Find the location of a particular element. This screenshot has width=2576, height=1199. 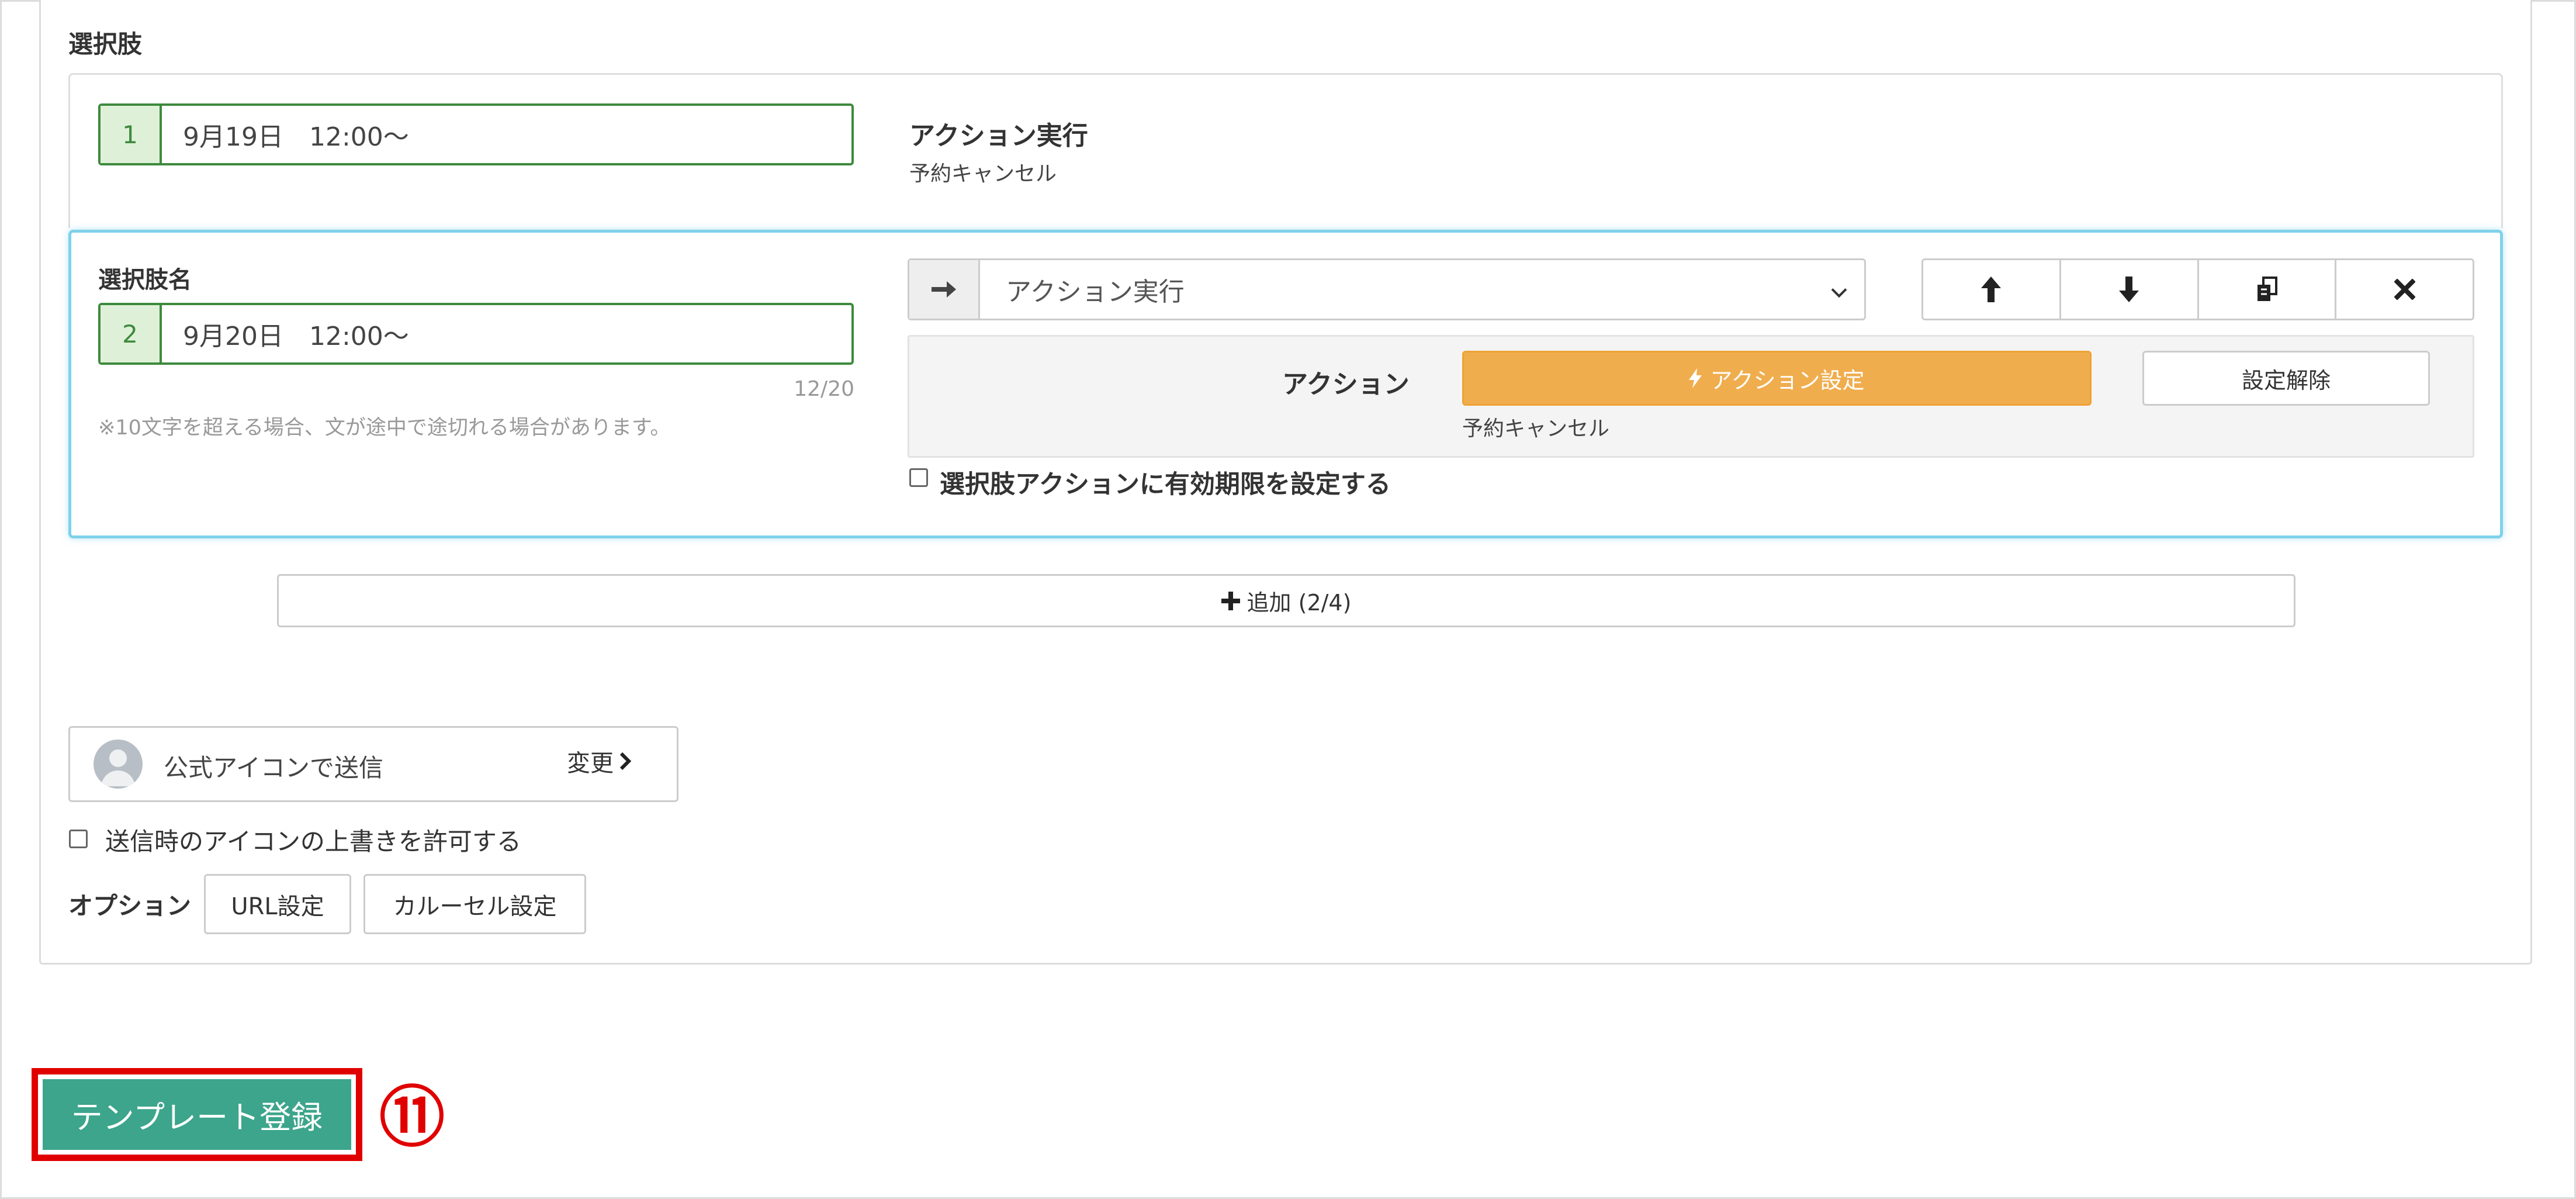

move-down-button is located at coordinates (2130, 289).